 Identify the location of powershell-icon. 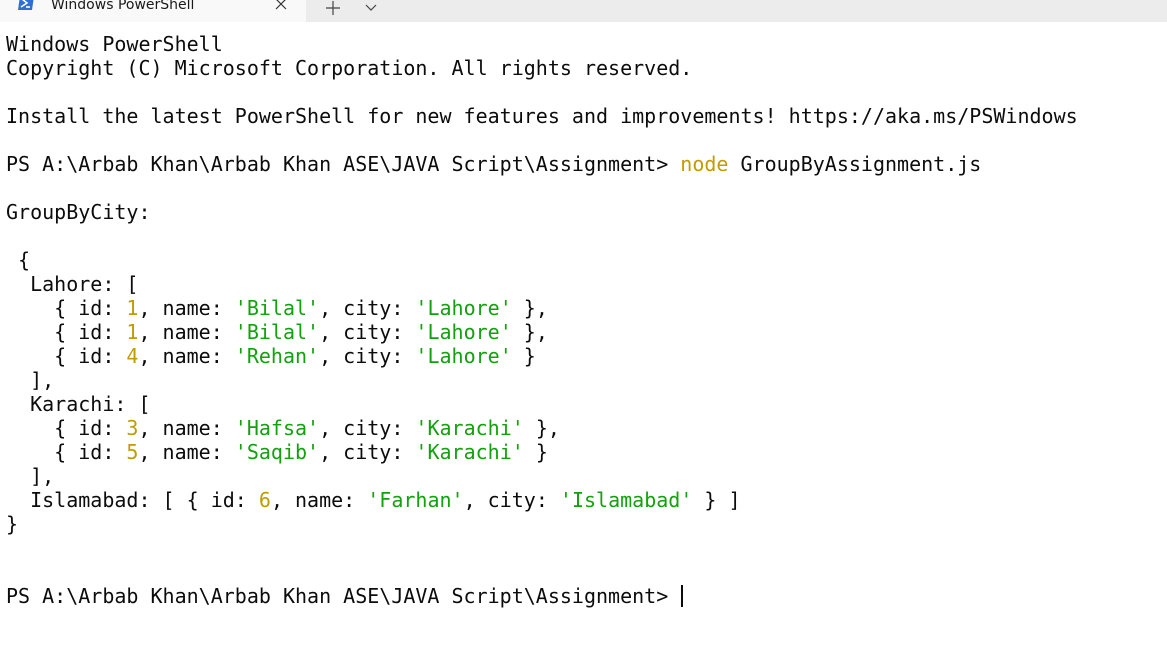
(26, 5).